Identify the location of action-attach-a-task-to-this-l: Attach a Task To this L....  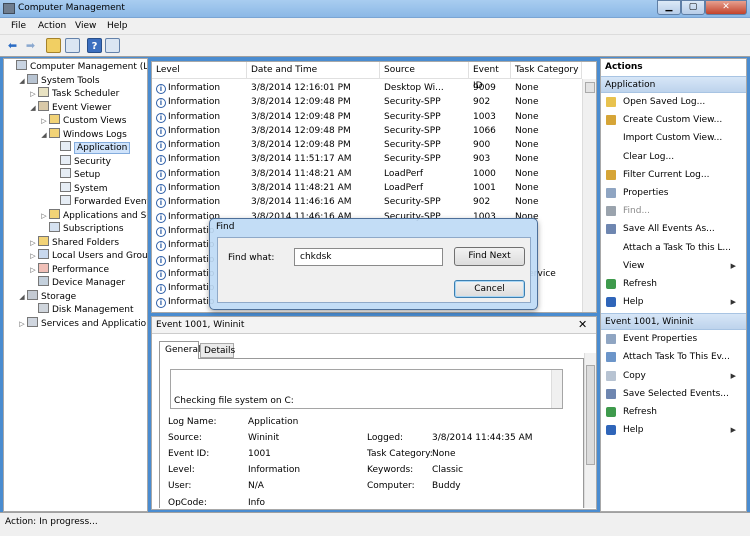
(673, 248).